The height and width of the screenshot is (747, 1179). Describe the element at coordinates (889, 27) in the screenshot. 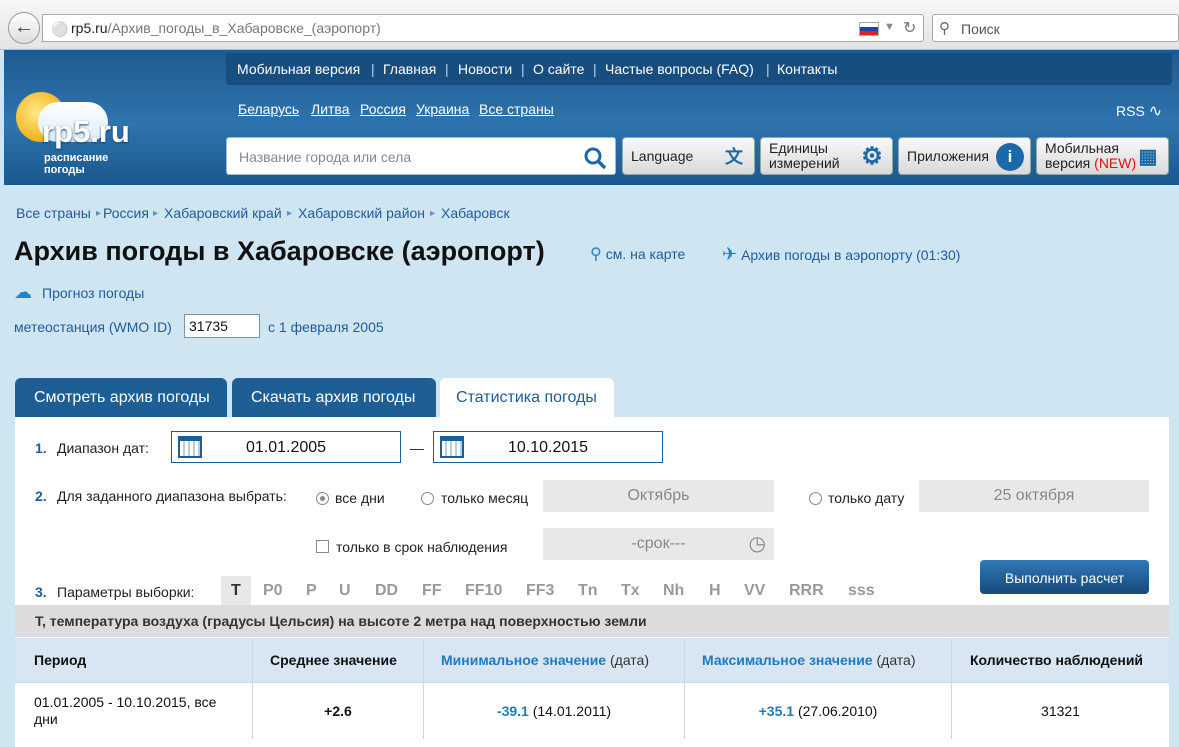

I see `chevron-down-icon: ▼` at that location.